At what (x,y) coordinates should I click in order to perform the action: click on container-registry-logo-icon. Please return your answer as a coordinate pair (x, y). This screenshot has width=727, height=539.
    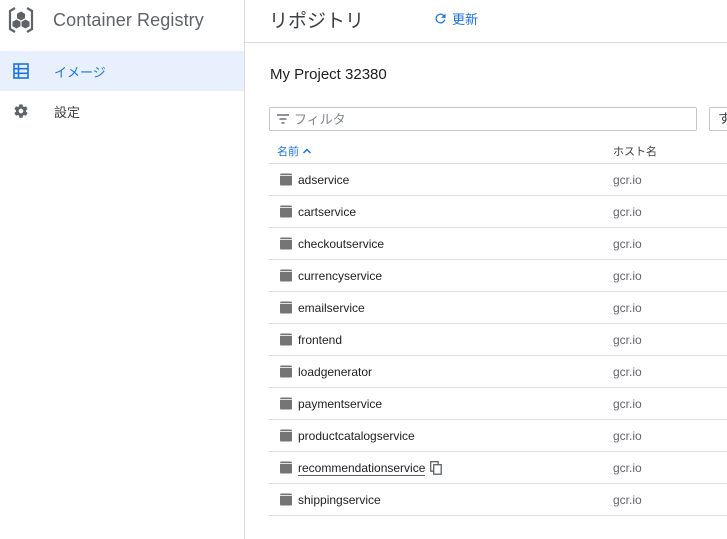
    Looking at the image, I should click on (21, 20).